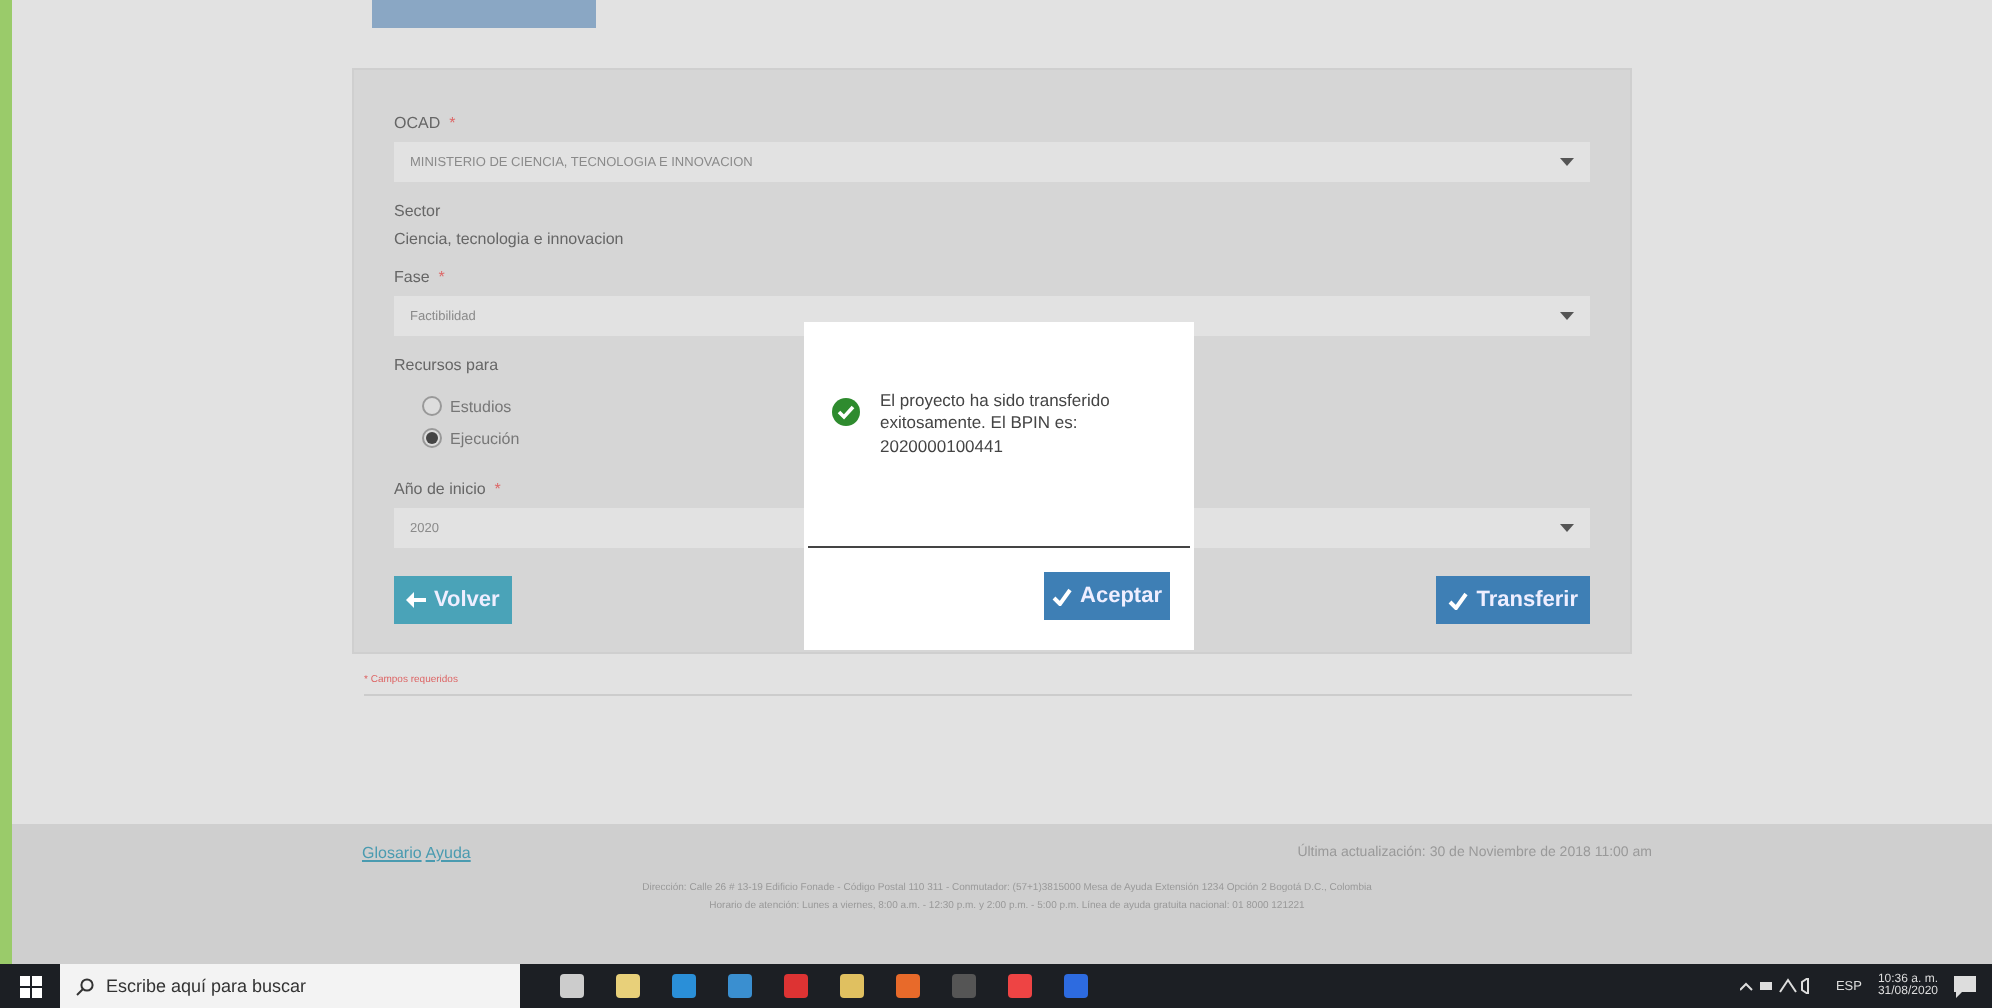 The image size is (1992, 1008). What do you see at coordinates (1107, 596) in the screenshot?
I see `accept-button: Aceptar` at bounding box center [1107, 596].